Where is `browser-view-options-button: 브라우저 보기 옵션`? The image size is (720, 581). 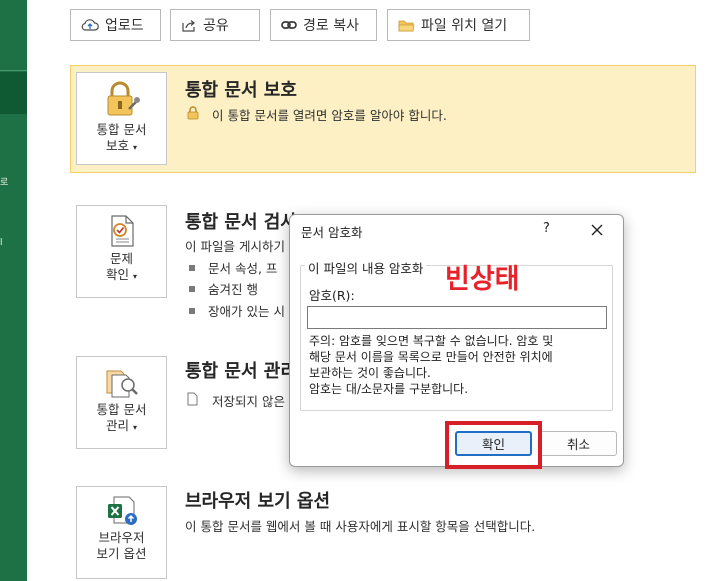
browser-view-options-button: 브라우저 보기 옵션 is located at coordinates (121, 532).